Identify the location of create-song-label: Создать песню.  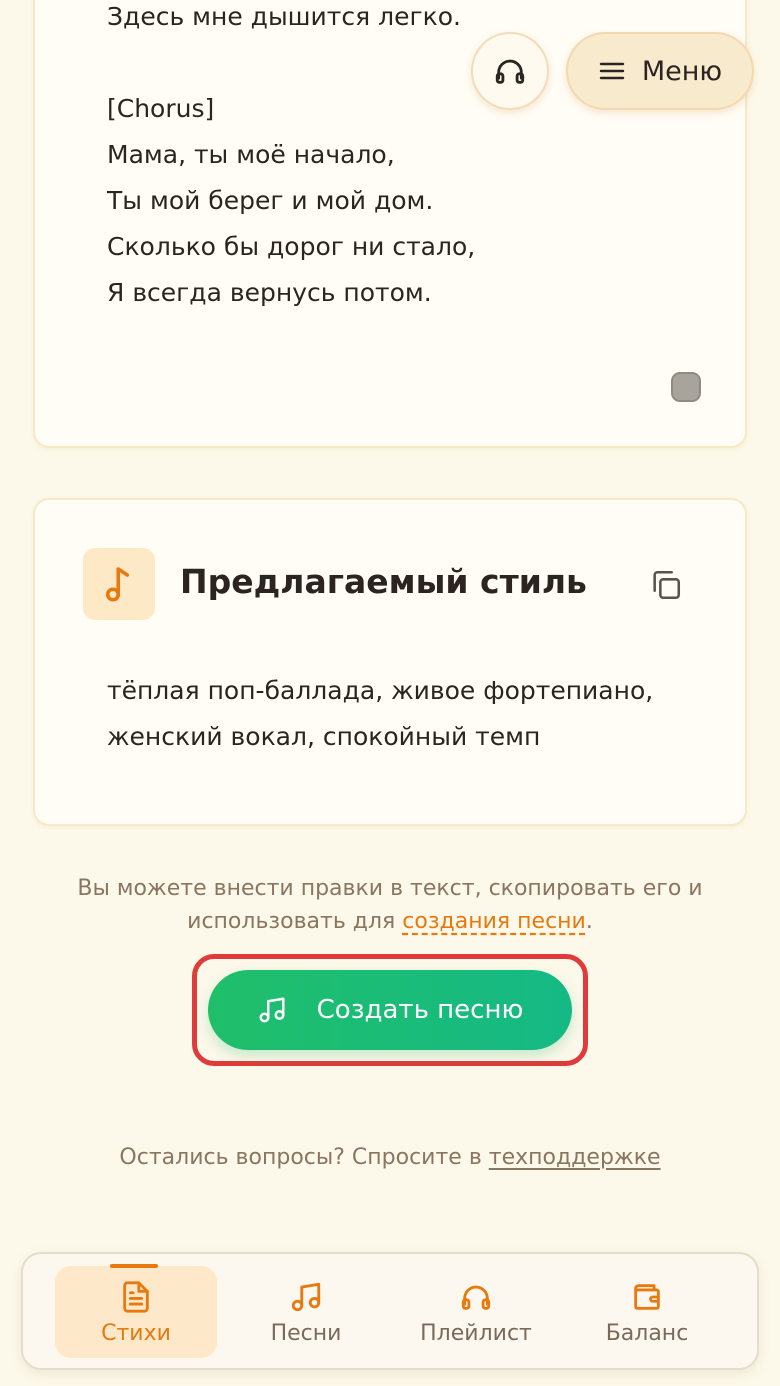
(420, 1010).